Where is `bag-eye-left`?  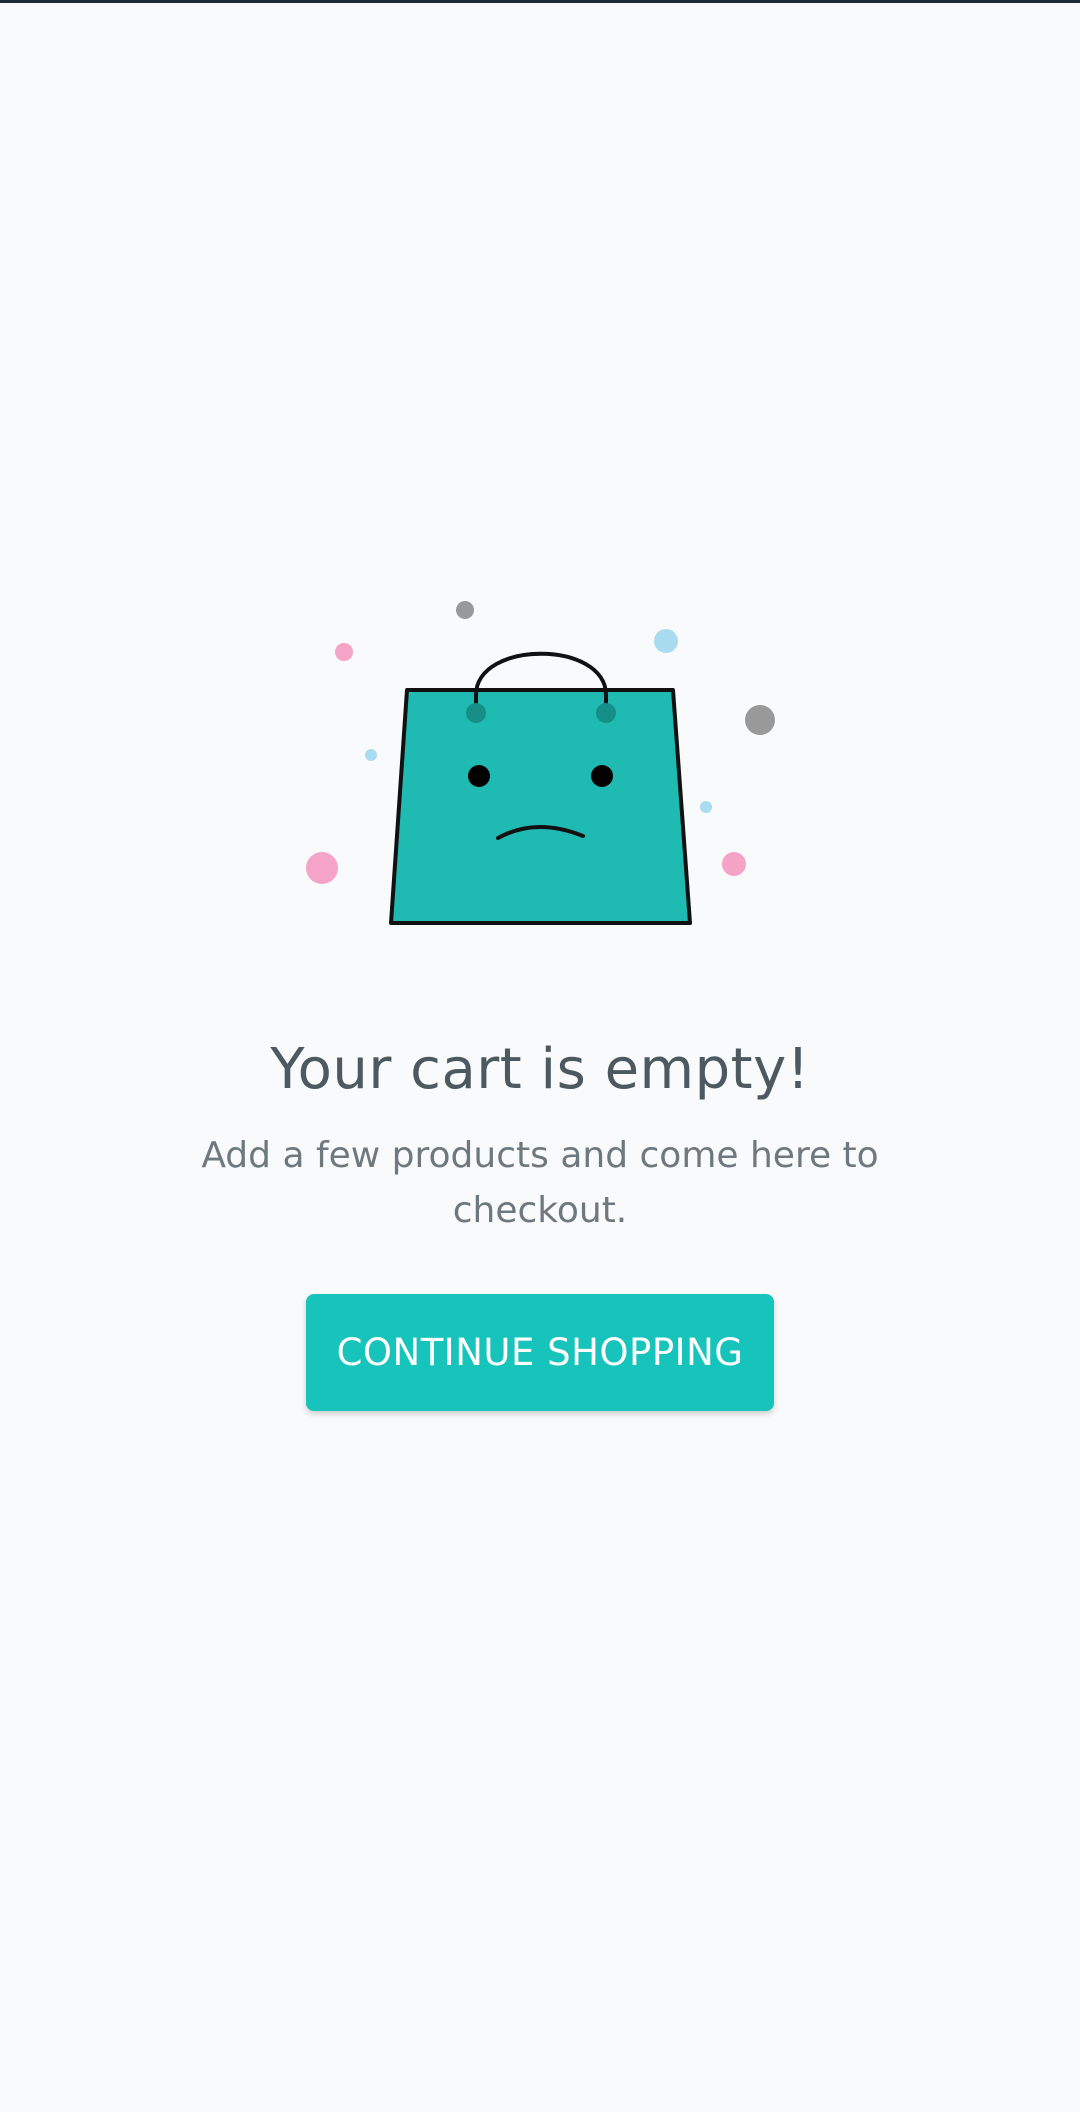
bag-eye-left is located at coordinates (479, 776).